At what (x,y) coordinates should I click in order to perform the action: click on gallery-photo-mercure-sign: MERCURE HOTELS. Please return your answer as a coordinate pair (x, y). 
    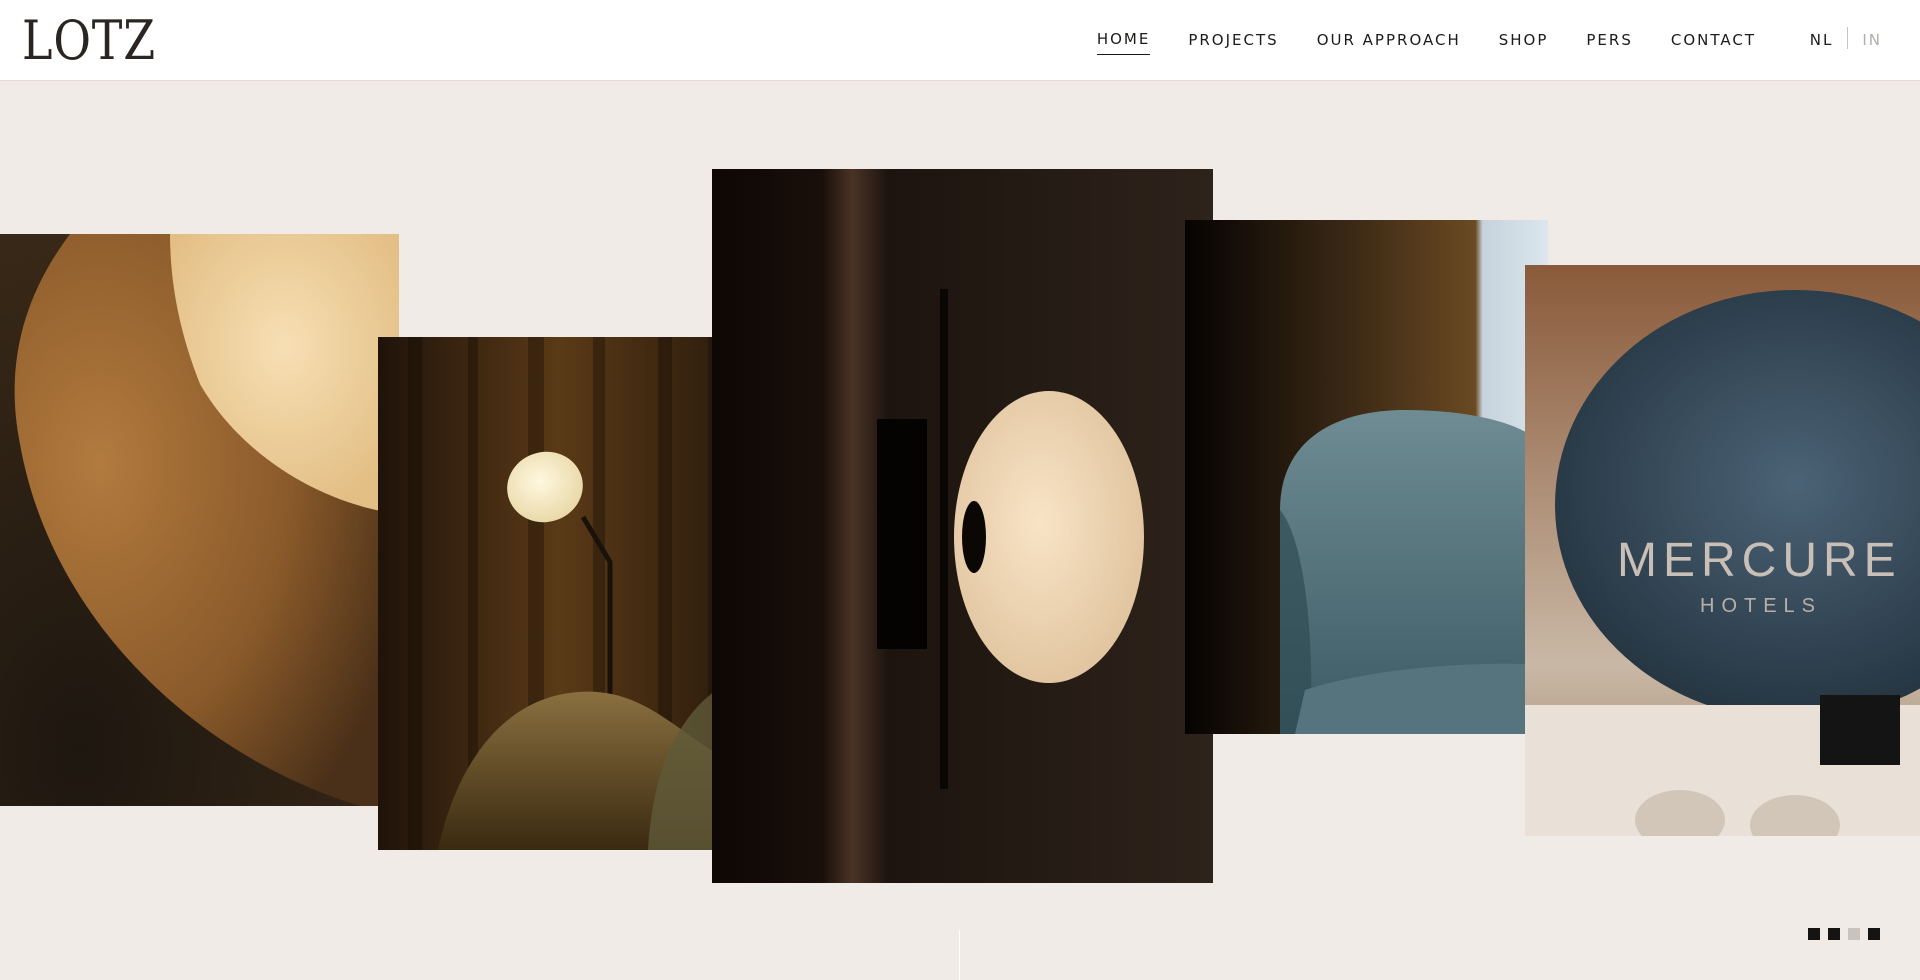
    Looking at the image, I should click on (1722, 550).